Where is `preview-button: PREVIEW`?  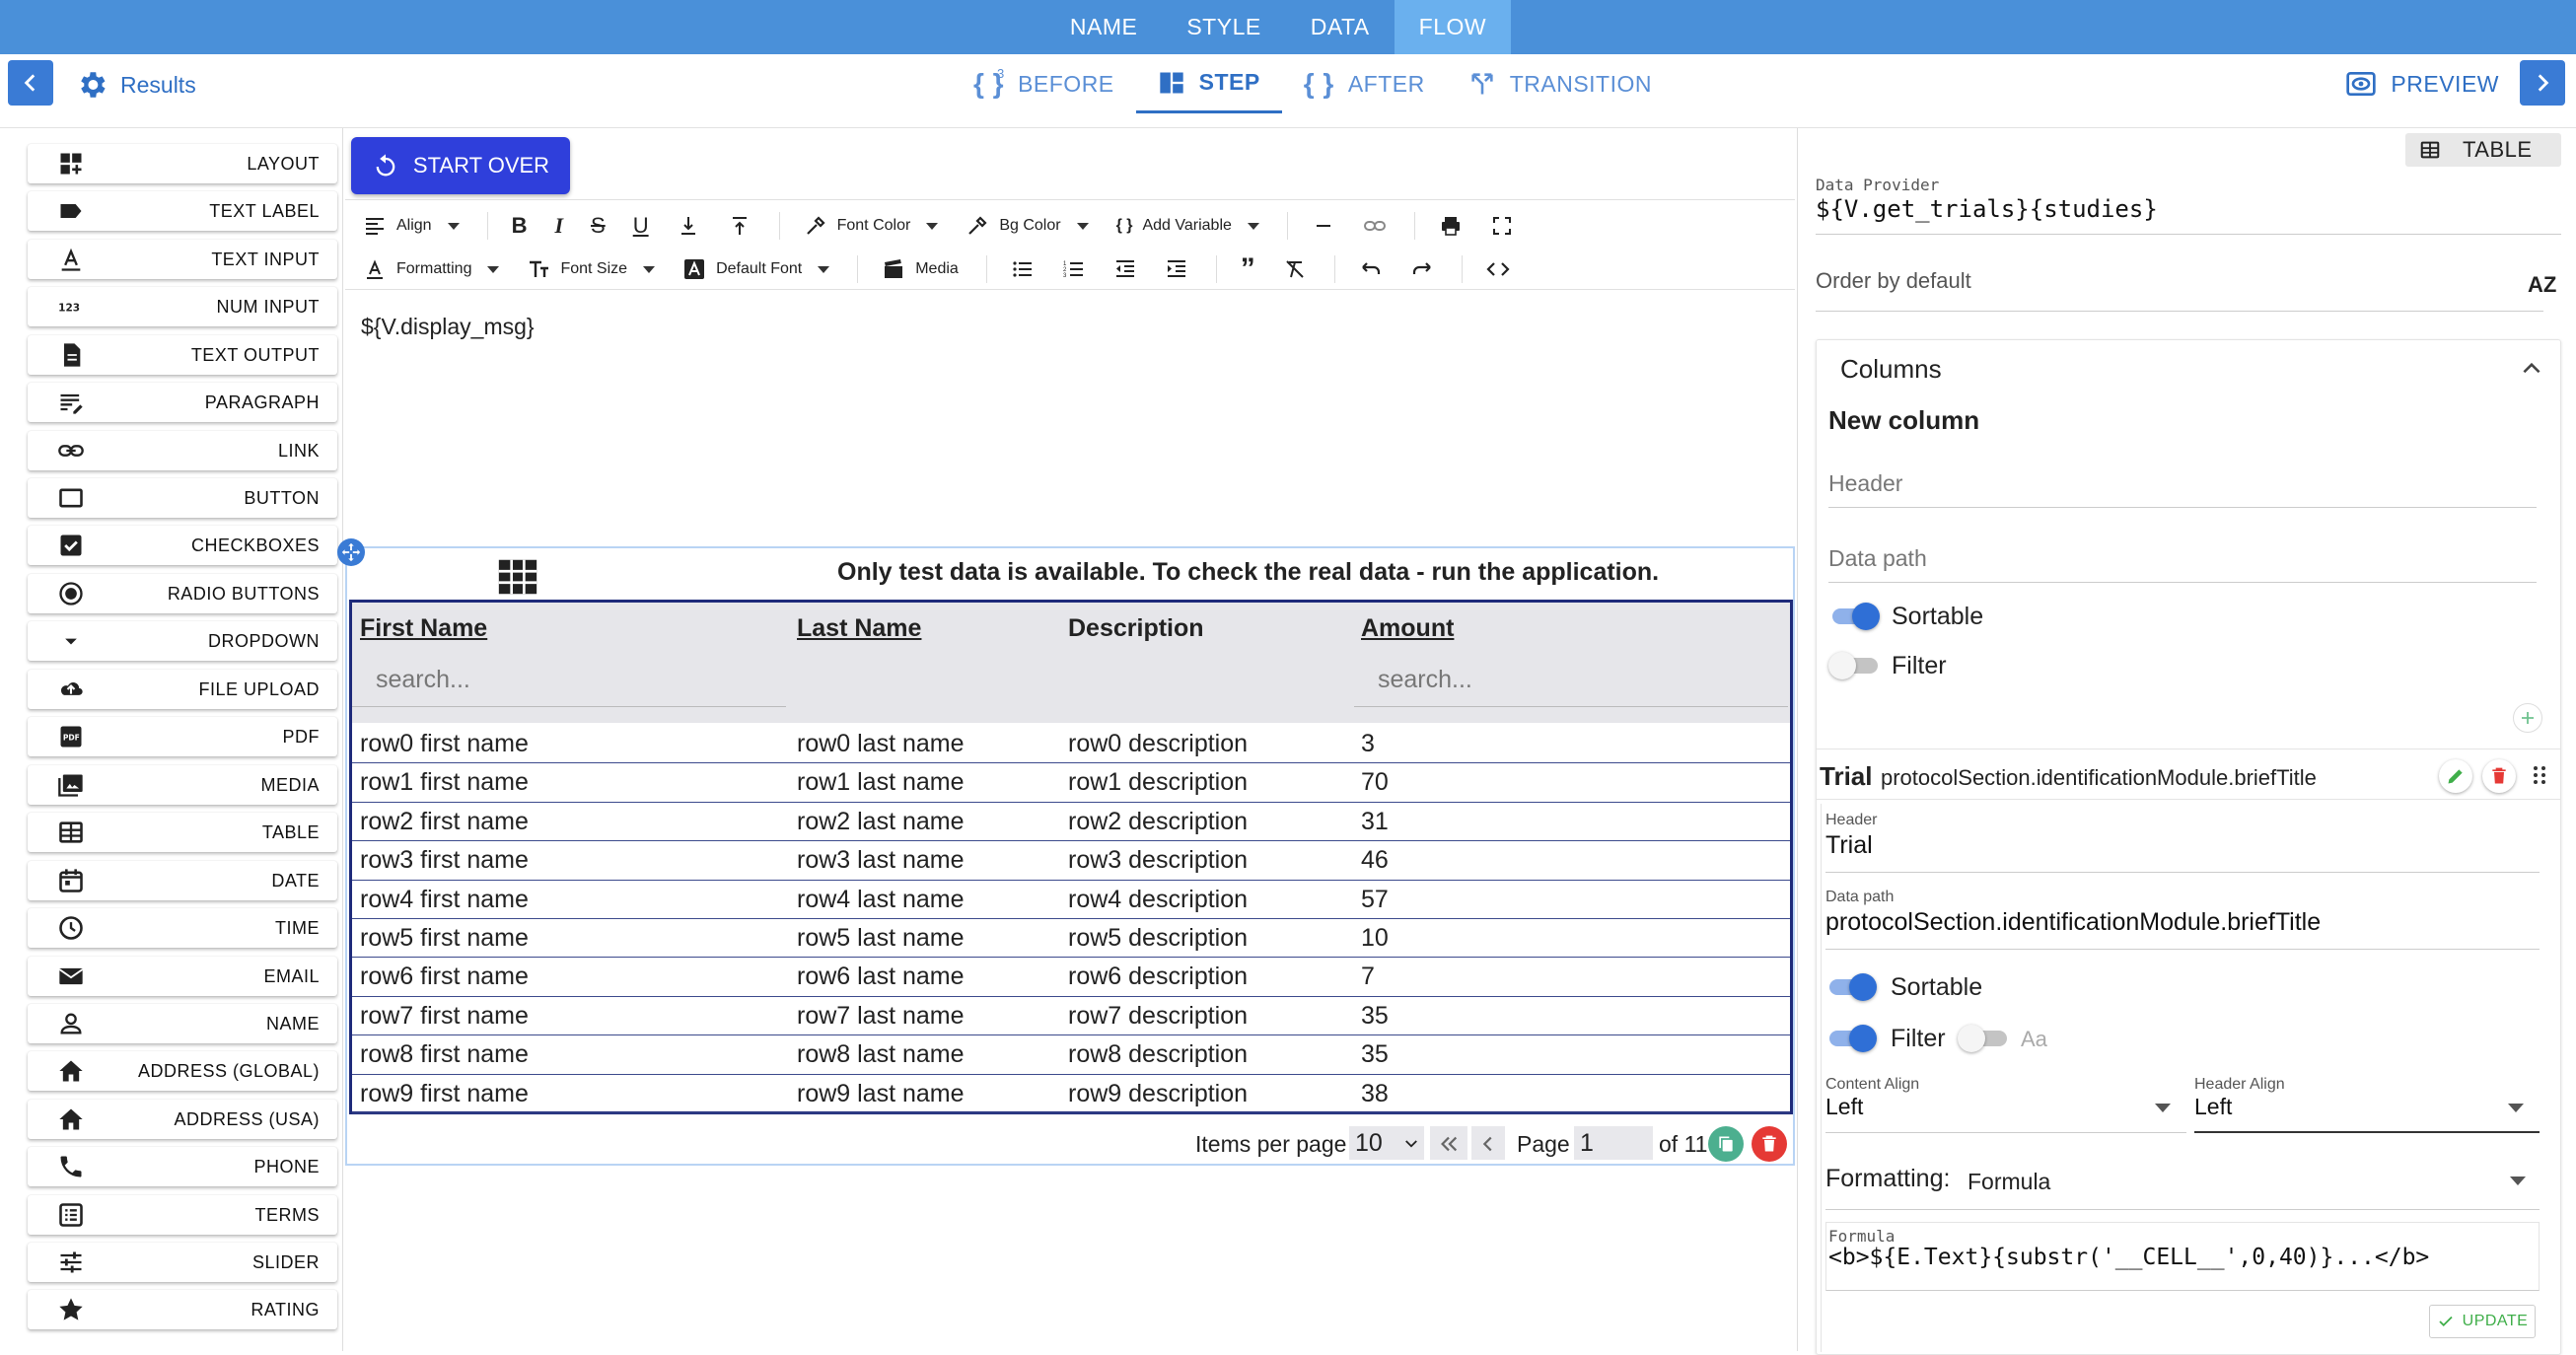 preview-button: PREVIEW is located at coordinates (2422, 84).